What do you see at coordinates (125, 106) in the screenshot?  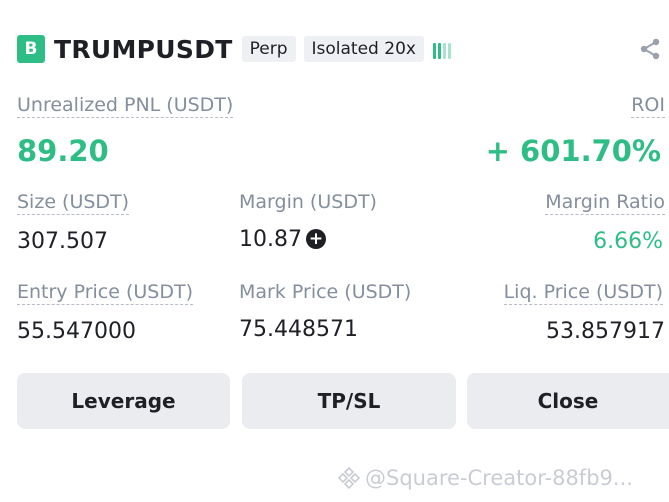 I see `unrealized-pnl-label: Unrealized PNL (USDT)` at bounding box center [125, 106].